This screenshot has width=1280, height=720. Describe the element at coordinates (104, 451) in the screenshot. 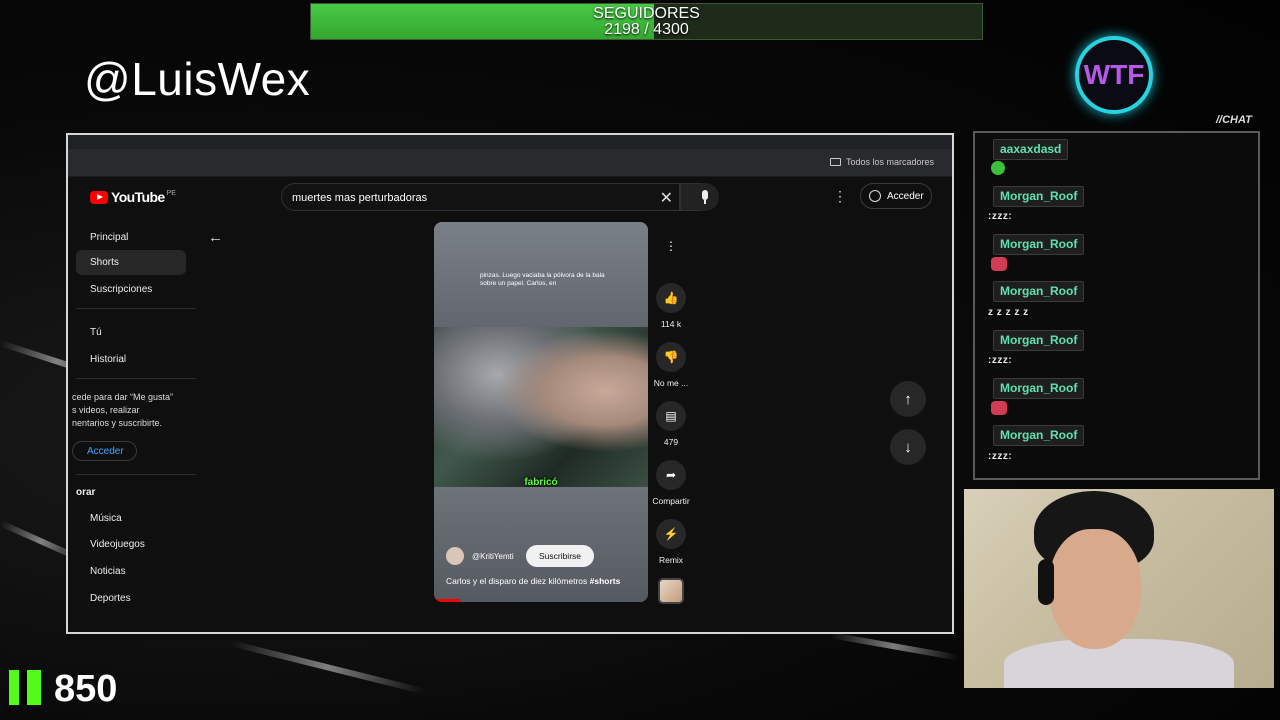

I see `sidebar-sign-in-button: Acceder` at that location.